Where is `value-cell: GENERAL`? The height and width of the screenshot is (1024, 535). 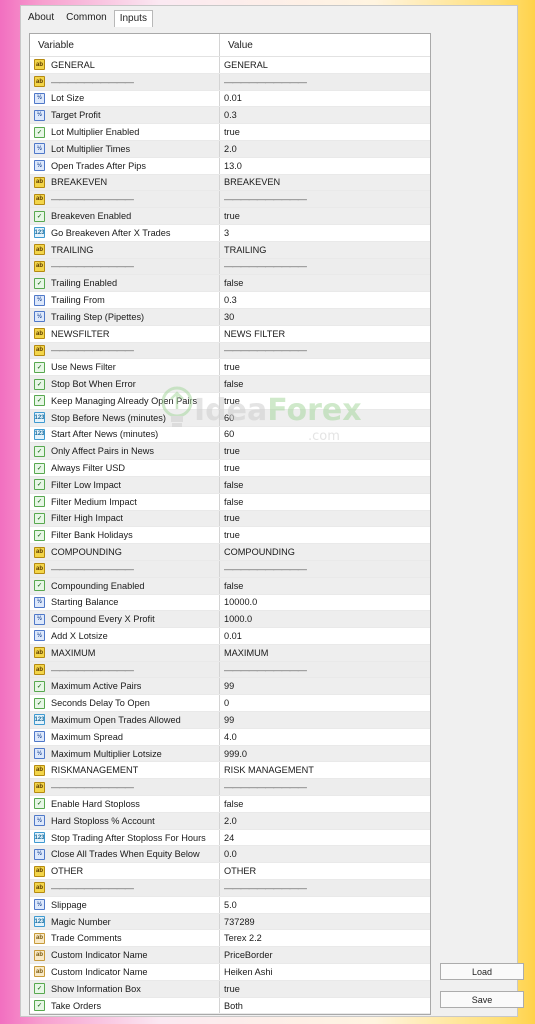 value-cell: GENERAL is located at coordinates (325, 65).